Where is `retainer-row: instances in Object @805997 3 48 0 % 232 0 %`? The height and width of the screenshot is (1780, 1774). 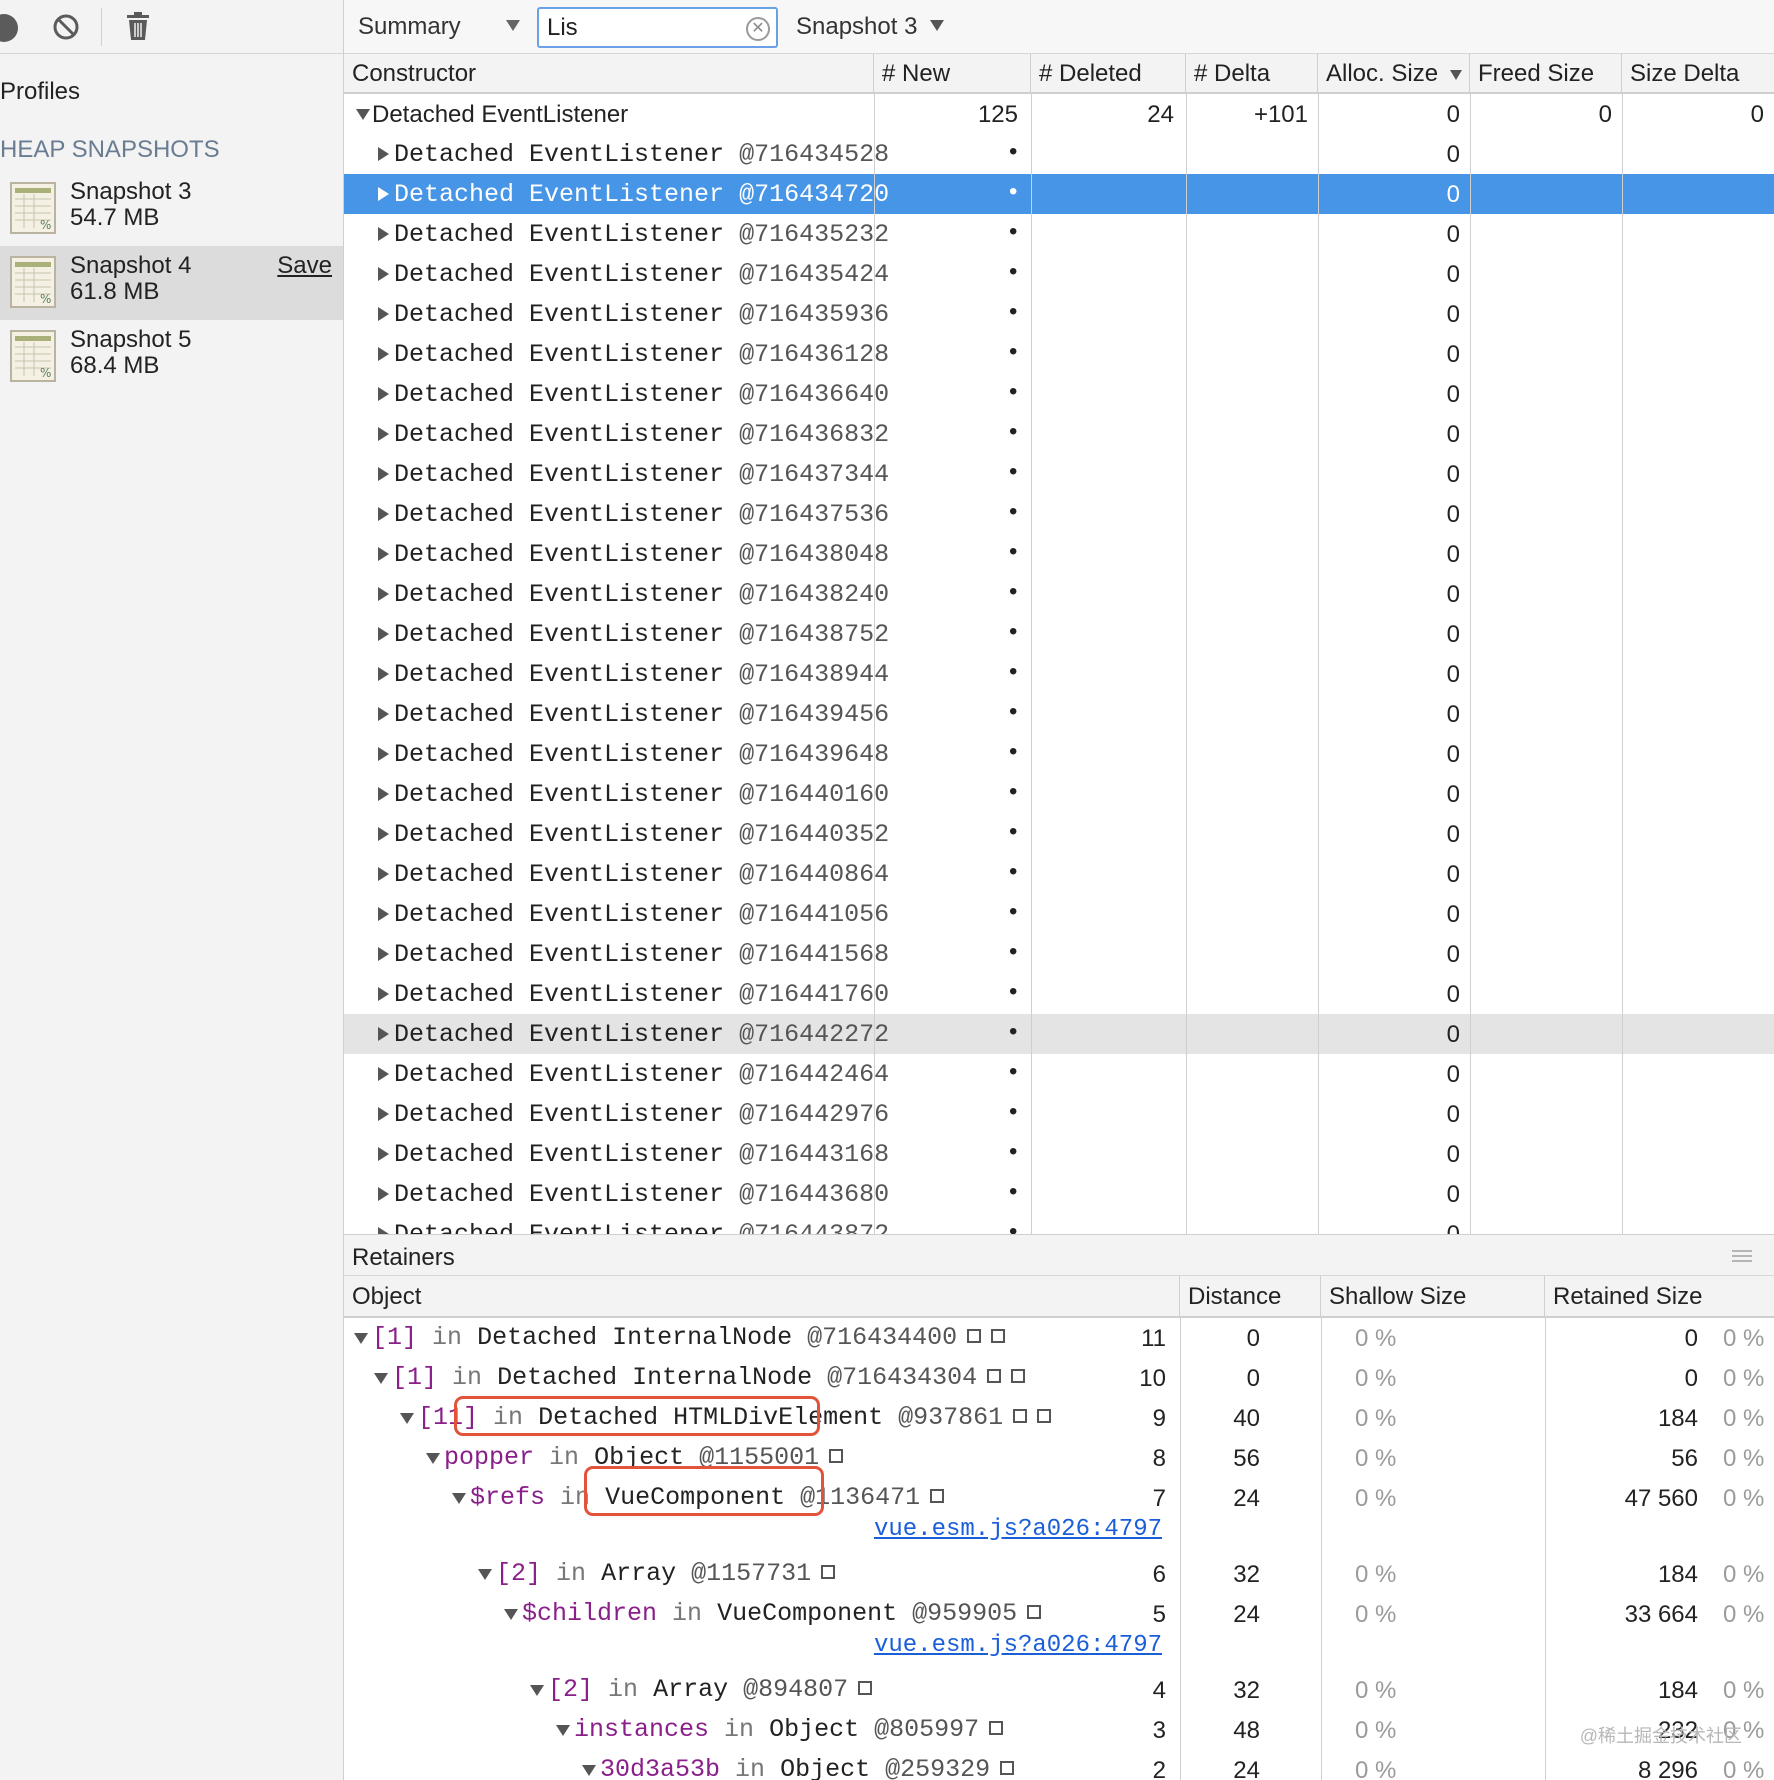 retainer-row: instances in Object @805997 3 48 0 % 232 0 % is located at coordinates (1059, 1730).